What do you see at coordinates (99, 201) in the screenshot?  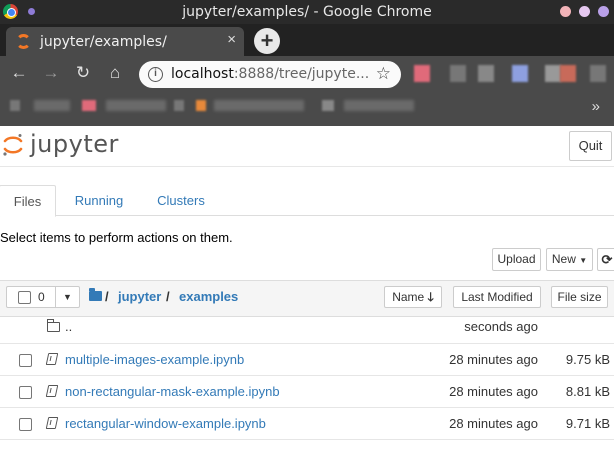 I see `tab-running: Running` at bounding box center [99, 201].